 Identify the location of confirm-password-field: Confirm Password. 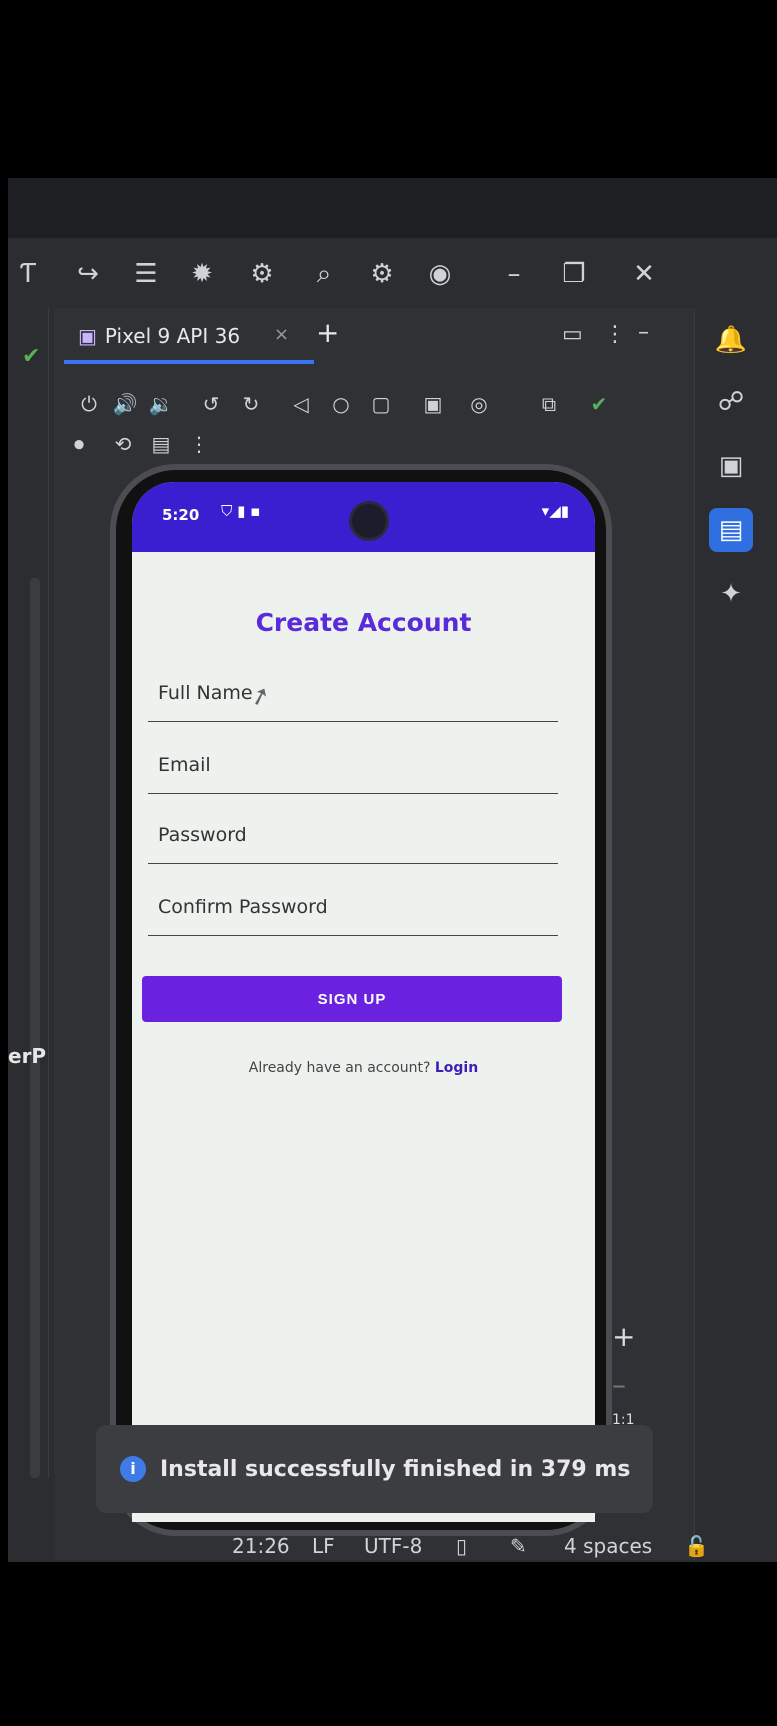
(353, 916).